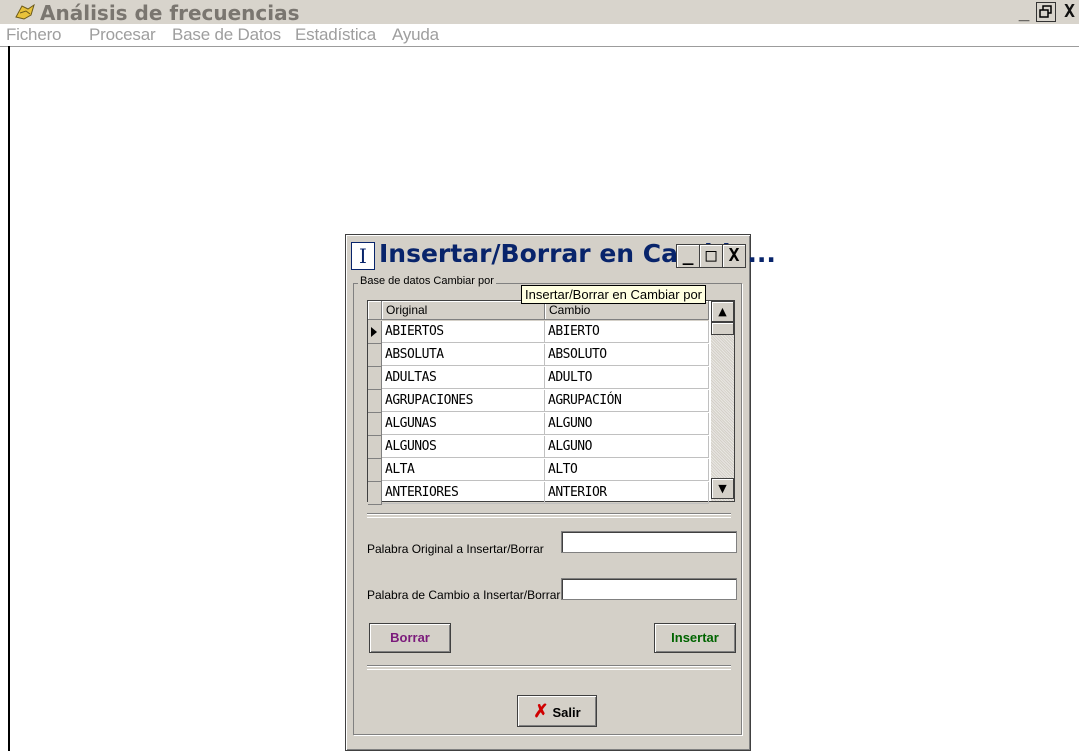 This screenshot has height=751, width=1079. I want to click on table-row: ABIERTOS ABIERTO, so click(538, 332).